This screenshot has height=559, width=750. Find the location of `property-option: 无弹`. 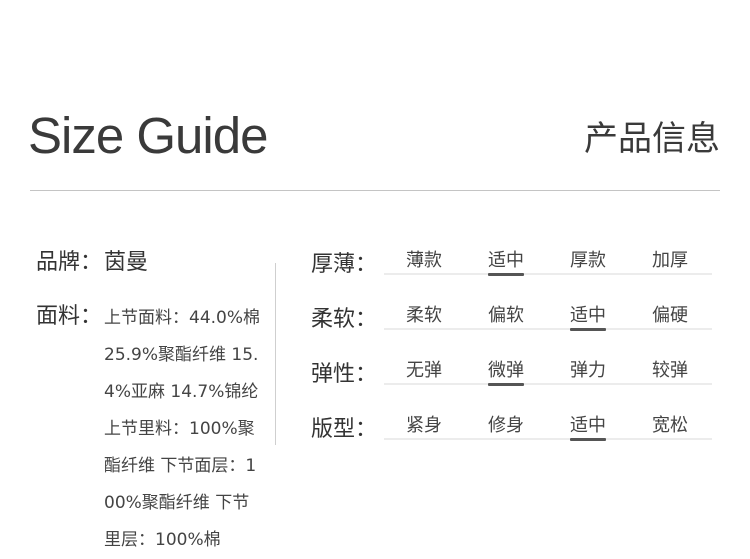

property-option: 无弹 is located at coordinates (424, 370).